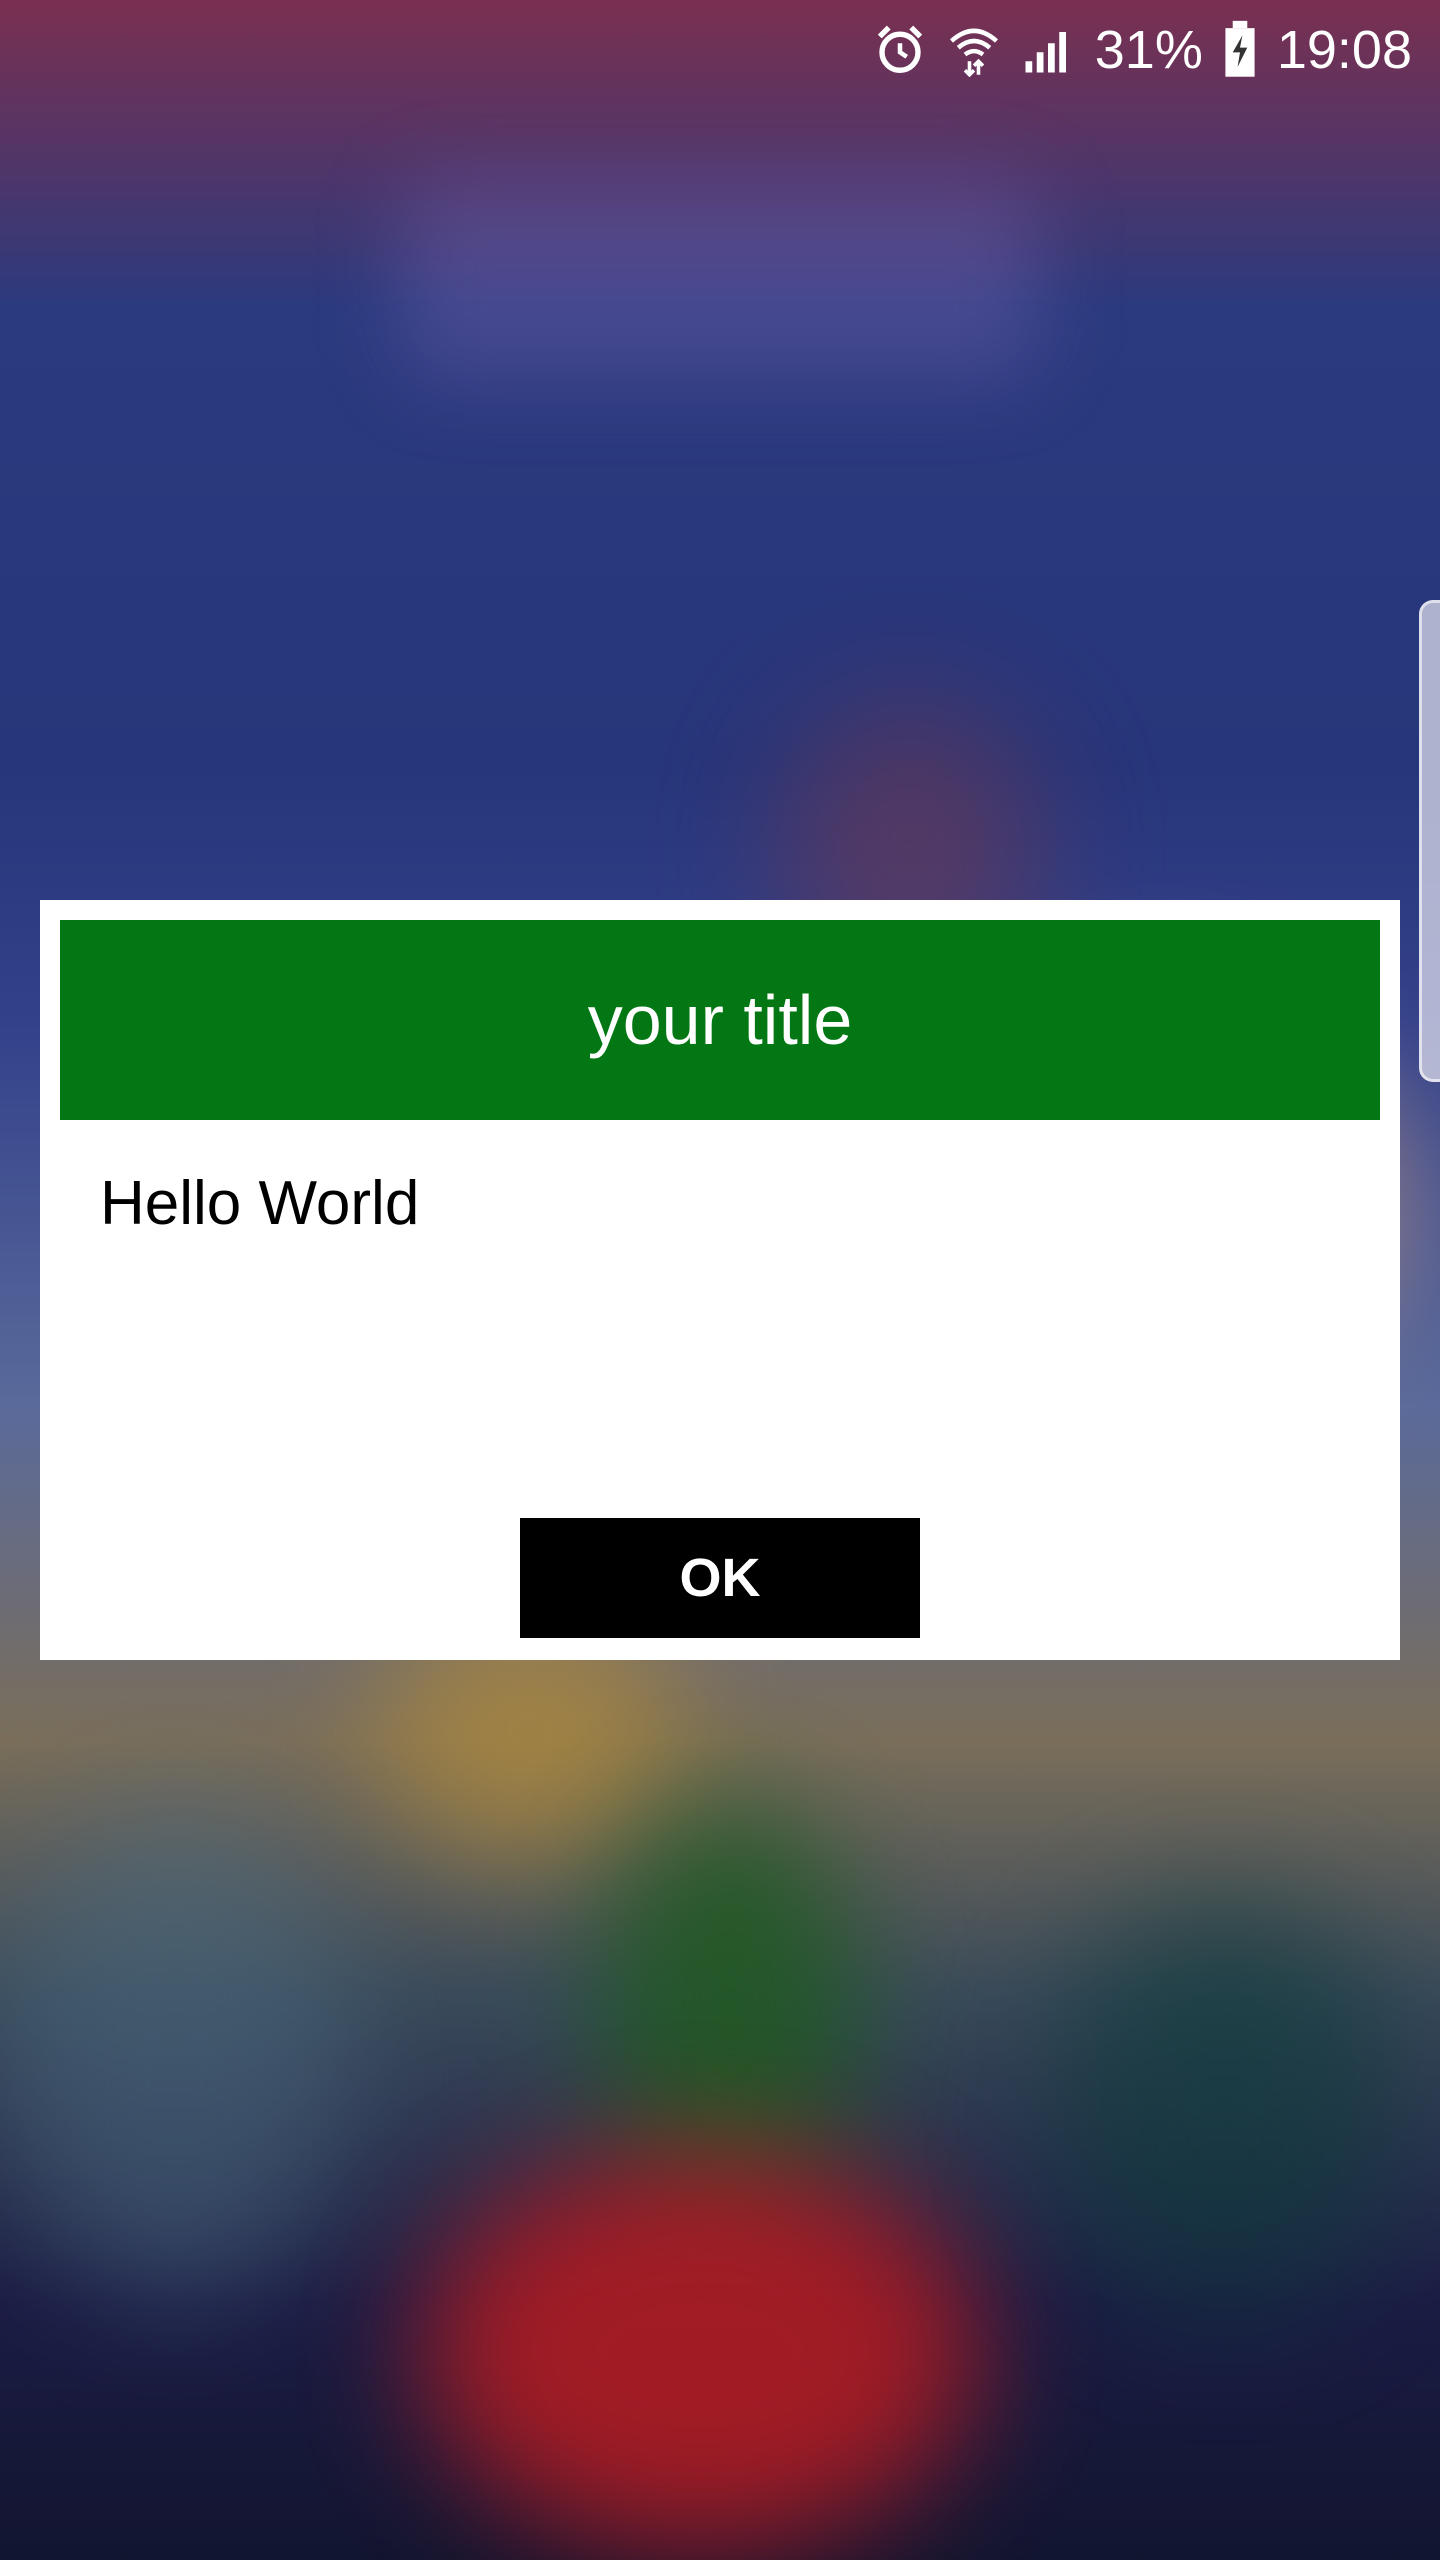 The height and width of the screenshot is (2560, 1440). I want to click on alarm-icon, so click(900, 50).